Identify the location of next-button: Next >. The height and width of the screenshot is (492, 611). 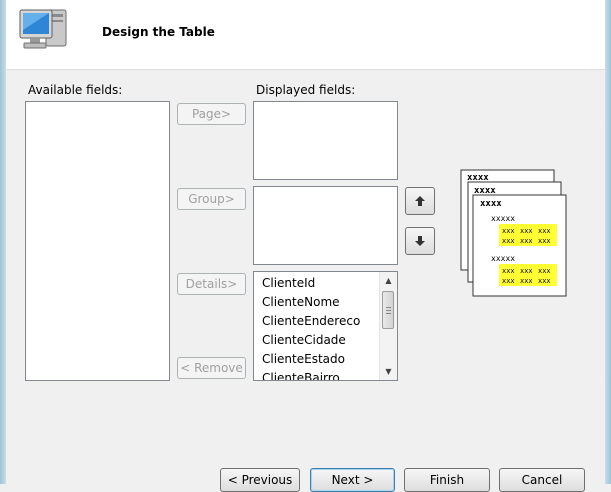
(352, 480).